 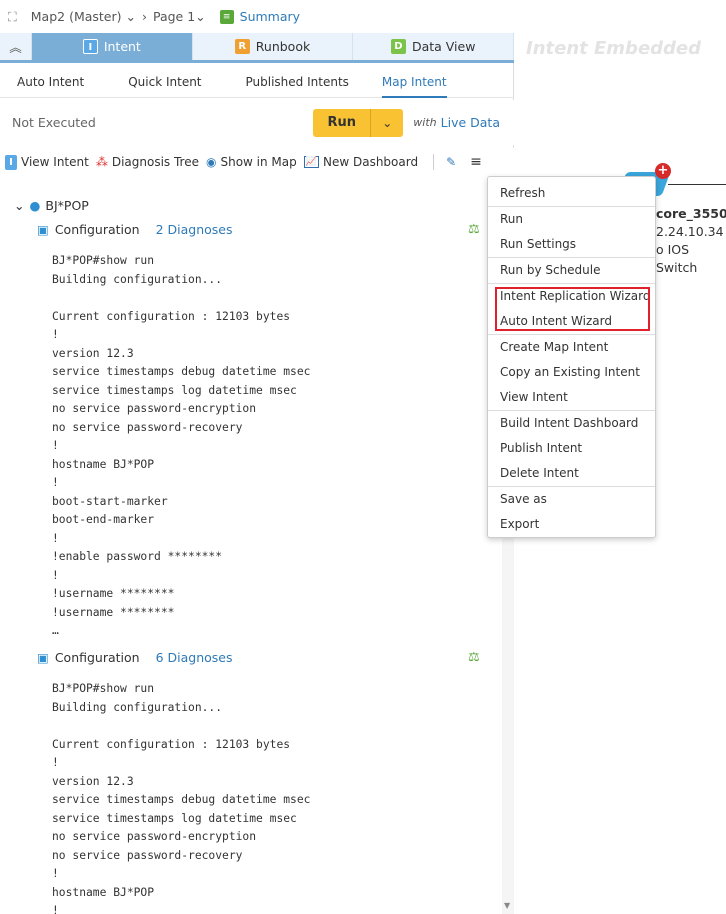 What do you see at coordinates (470, 122) in the screenshot?
I see `live-data-link: Live Data` at bounding box center [470, 122].